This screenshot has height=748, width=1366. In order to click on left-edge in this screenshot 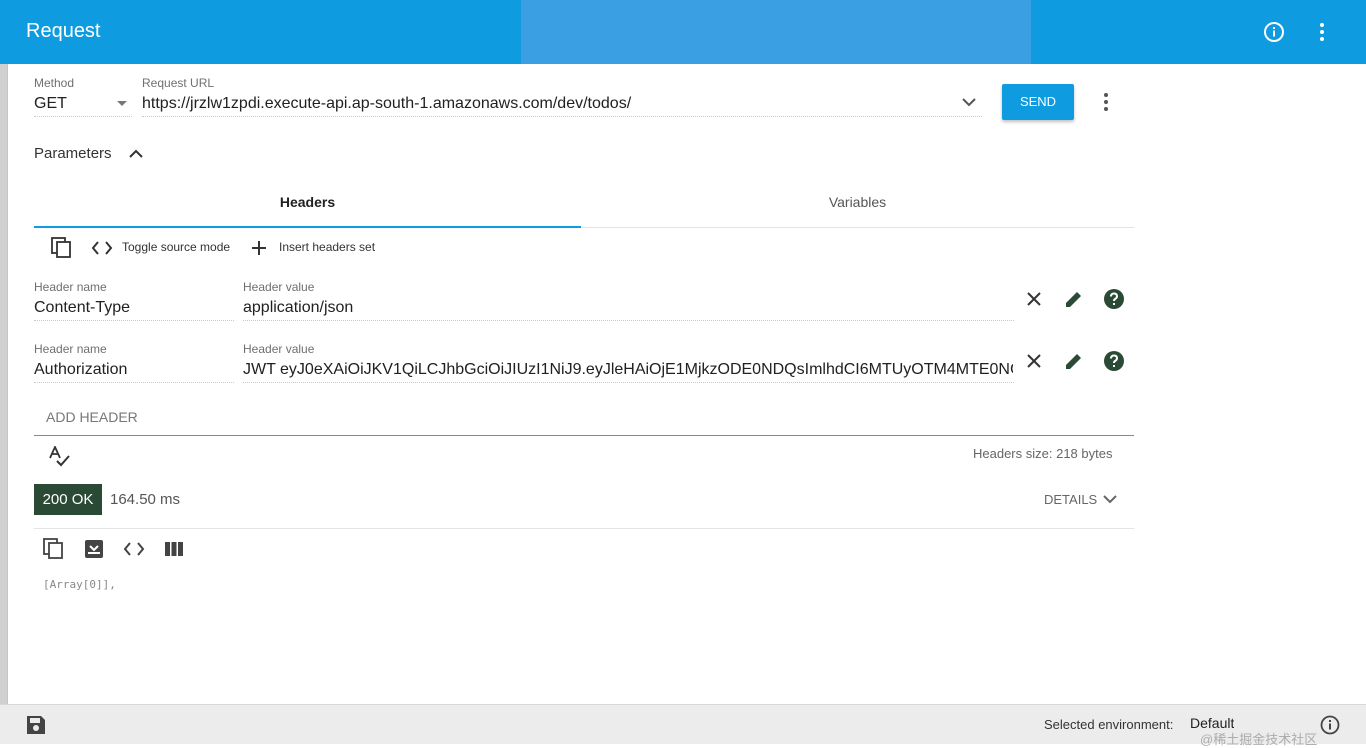, I will do `click(4, 384)`.